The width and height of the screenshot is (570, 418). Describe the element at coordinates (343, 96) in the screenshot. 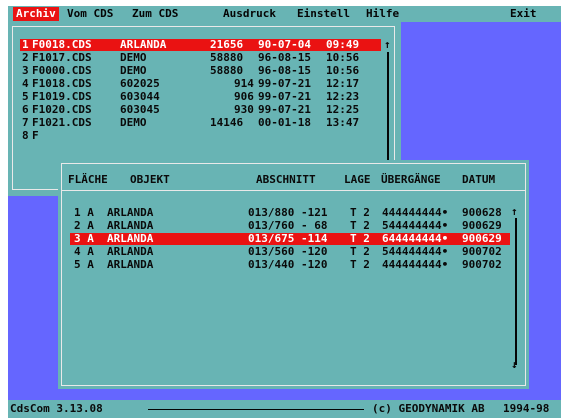

I see `file-time: 12:23` at that location.